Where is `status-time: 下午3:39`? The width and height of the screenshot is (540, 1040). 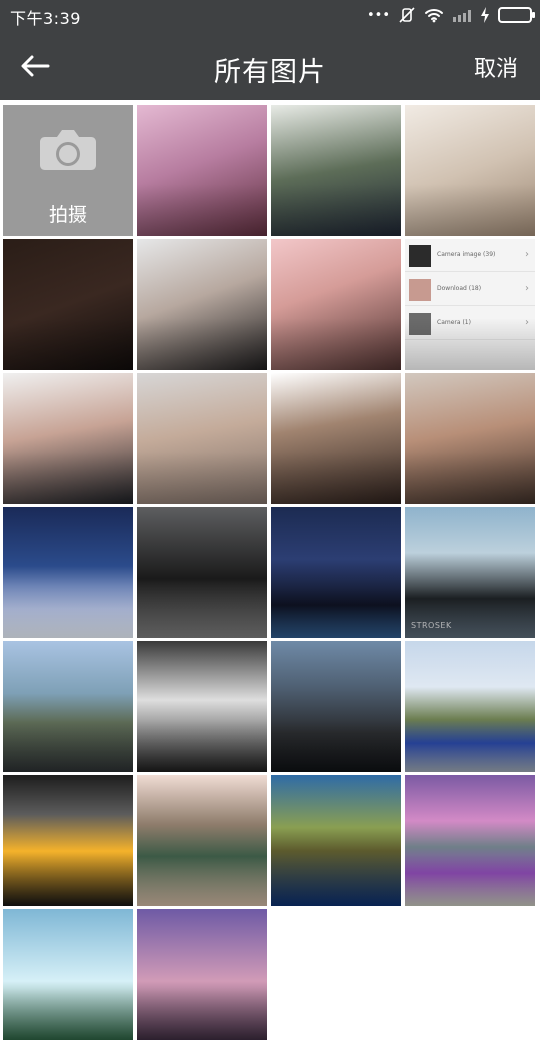 status-time: 下午3:39 is located at coordinates (45, 18).